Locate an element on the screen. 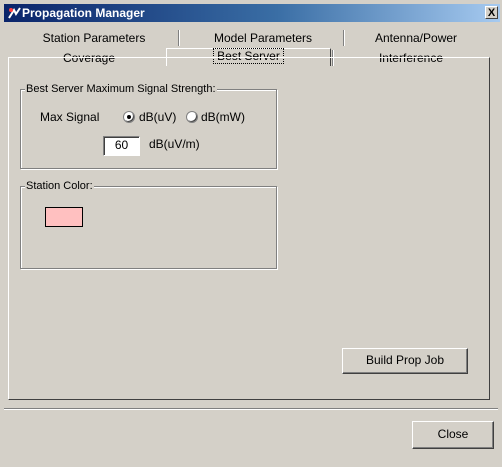 The height and width of the screenshot is (467, 502). tab-model-parameters: Model Parameters is located at coordinates (263, 39).